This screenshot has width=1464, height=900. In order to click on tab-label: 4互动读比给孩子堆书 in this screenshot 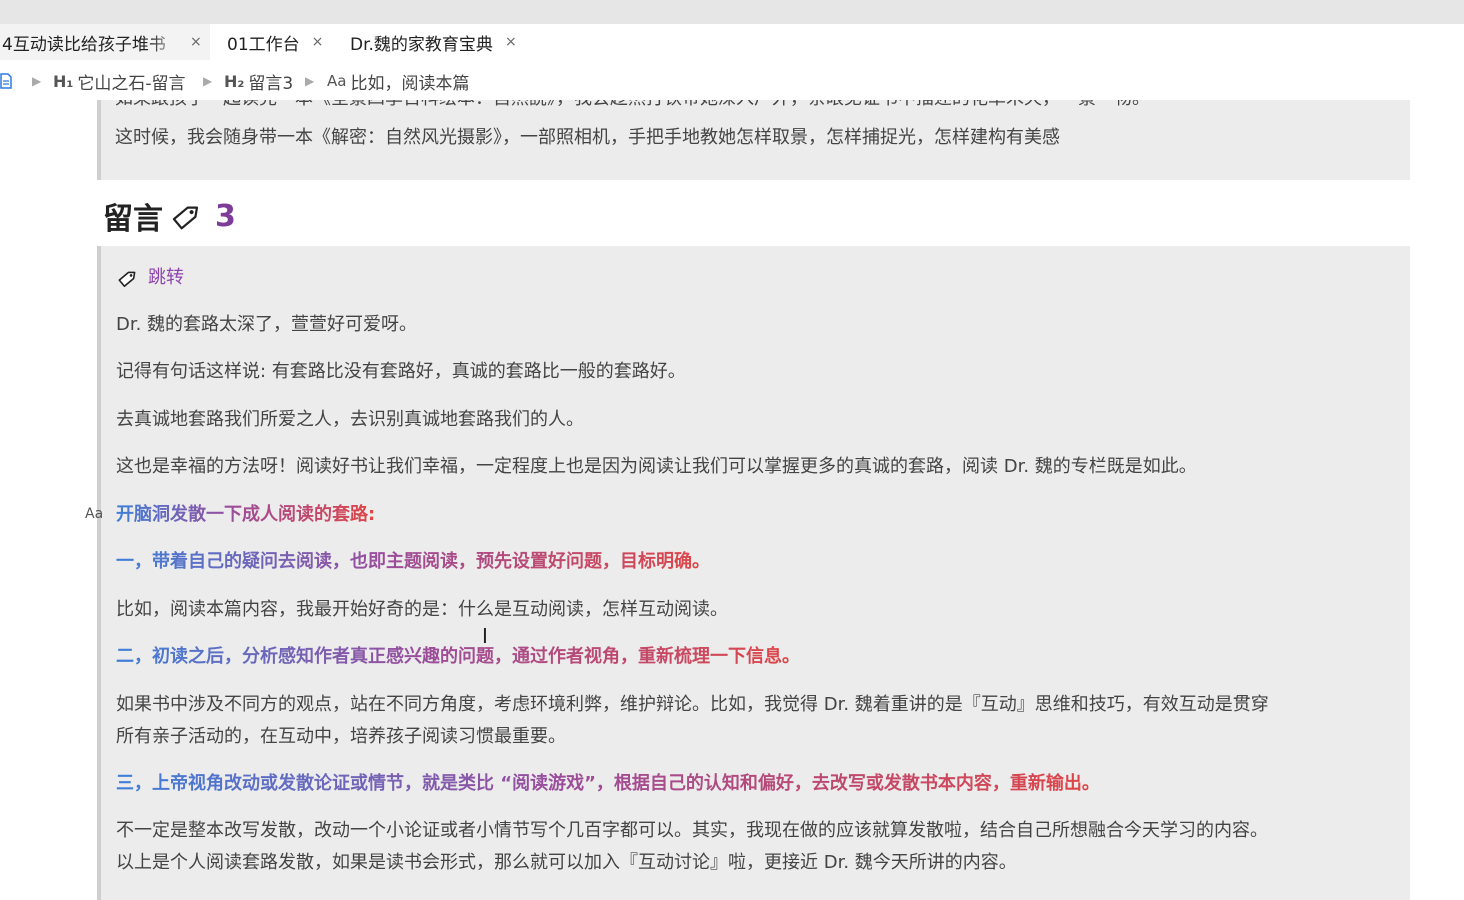, I will do `click(84, 44)`.